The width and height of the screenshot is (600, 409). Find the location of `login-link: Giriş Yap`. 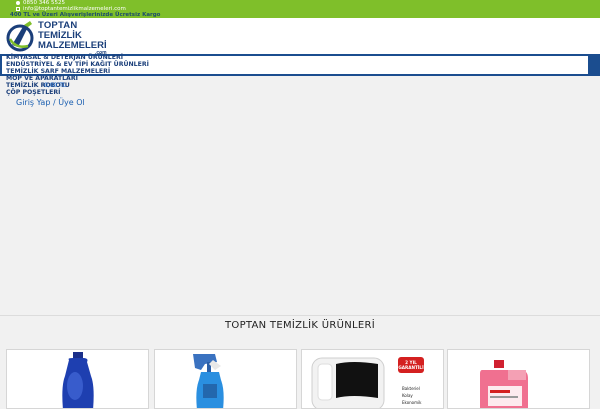

login-link: Giriş Yap is located at coordinates (33, 102).